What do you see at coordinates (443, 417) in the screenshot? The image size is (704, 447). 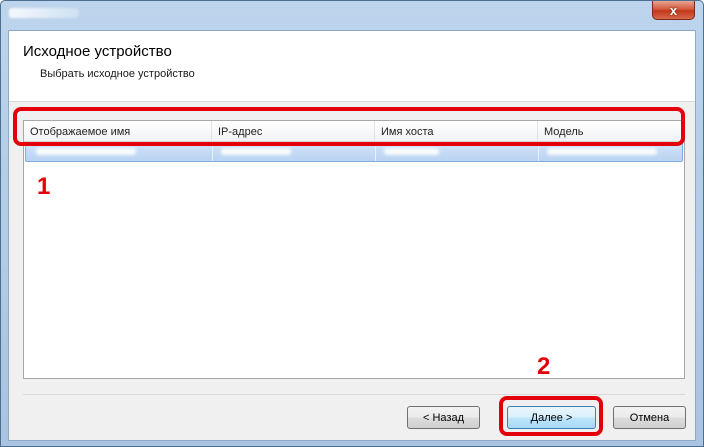 I see `back-button: < Назад` at bounding box center [443, 417].